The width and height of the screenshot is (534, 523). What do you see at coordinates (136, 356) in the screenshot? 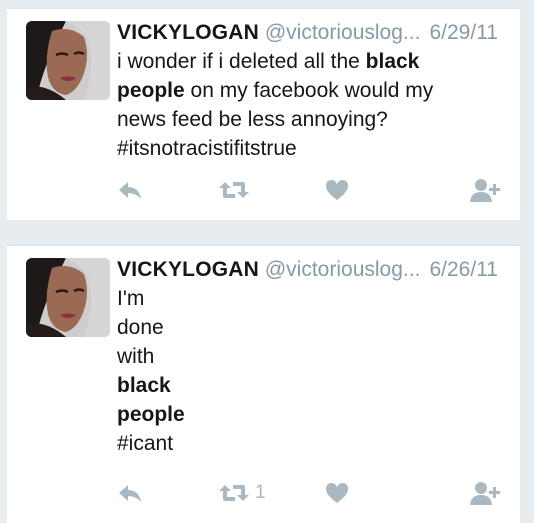
I see `text-run: with` at bounding box center [136, 356].